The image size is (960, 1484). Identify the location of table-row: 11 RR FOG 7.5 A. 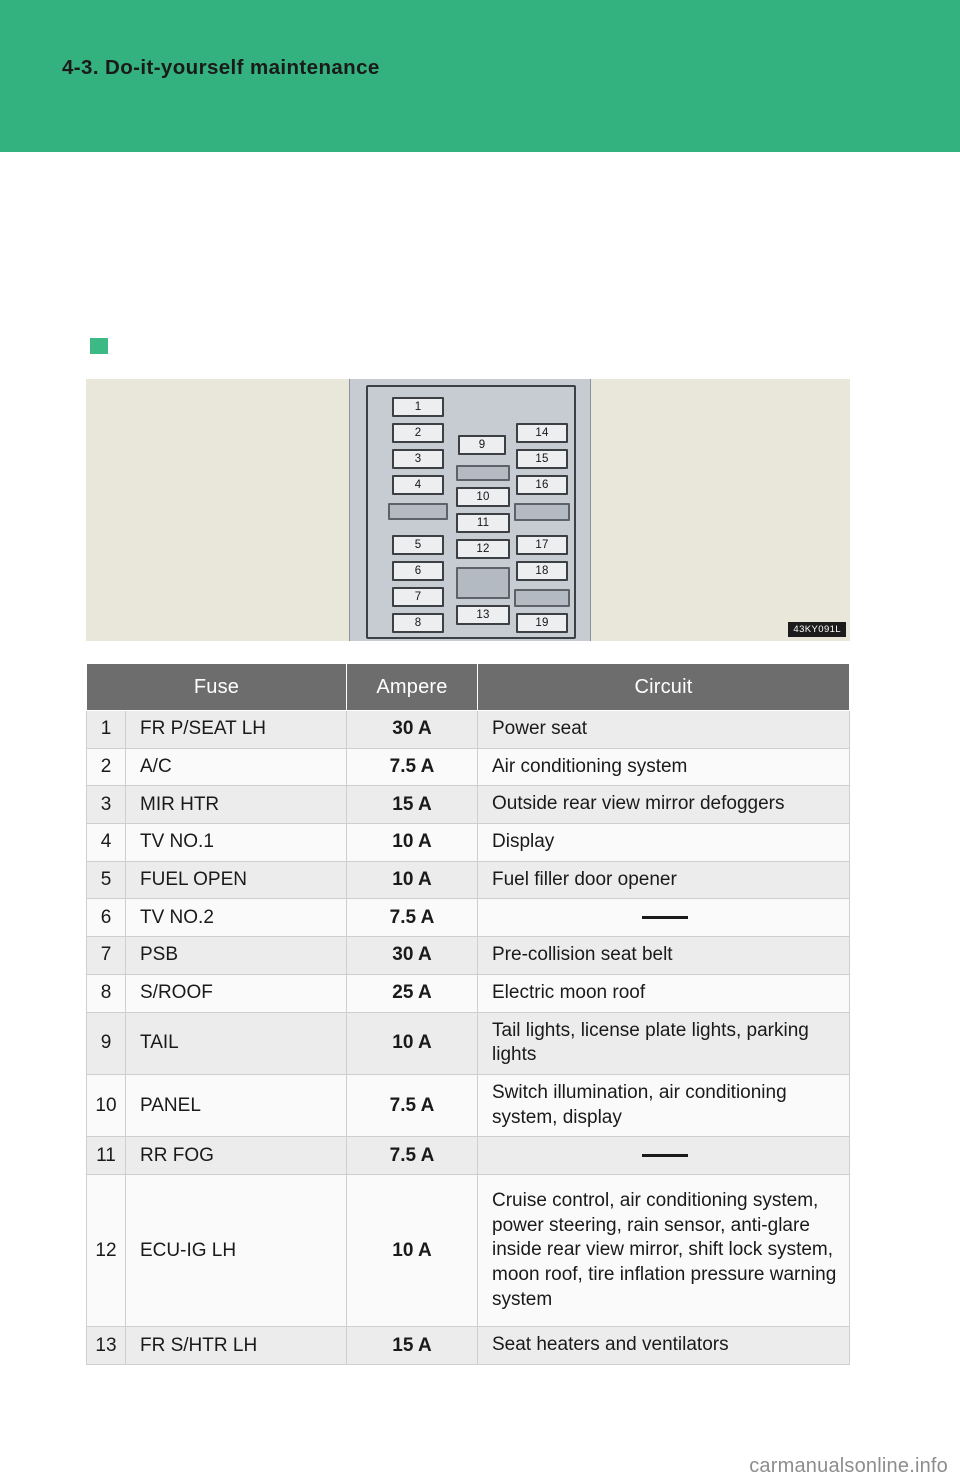
(468, 1155).